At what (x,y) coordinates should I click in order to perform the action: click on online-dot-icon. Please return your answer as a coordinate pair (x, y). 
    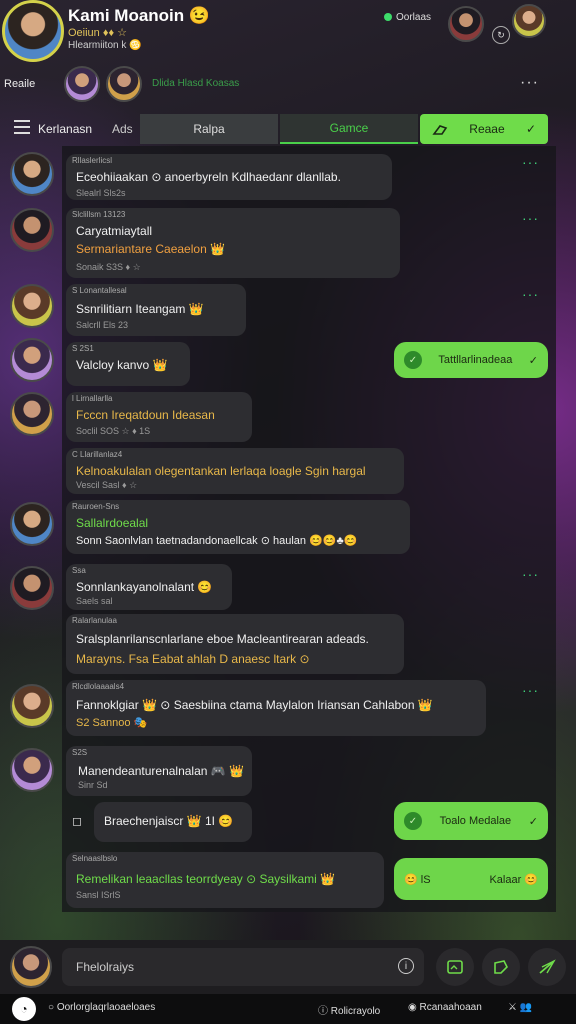
    Looking at the image, I should click on (388, 17).